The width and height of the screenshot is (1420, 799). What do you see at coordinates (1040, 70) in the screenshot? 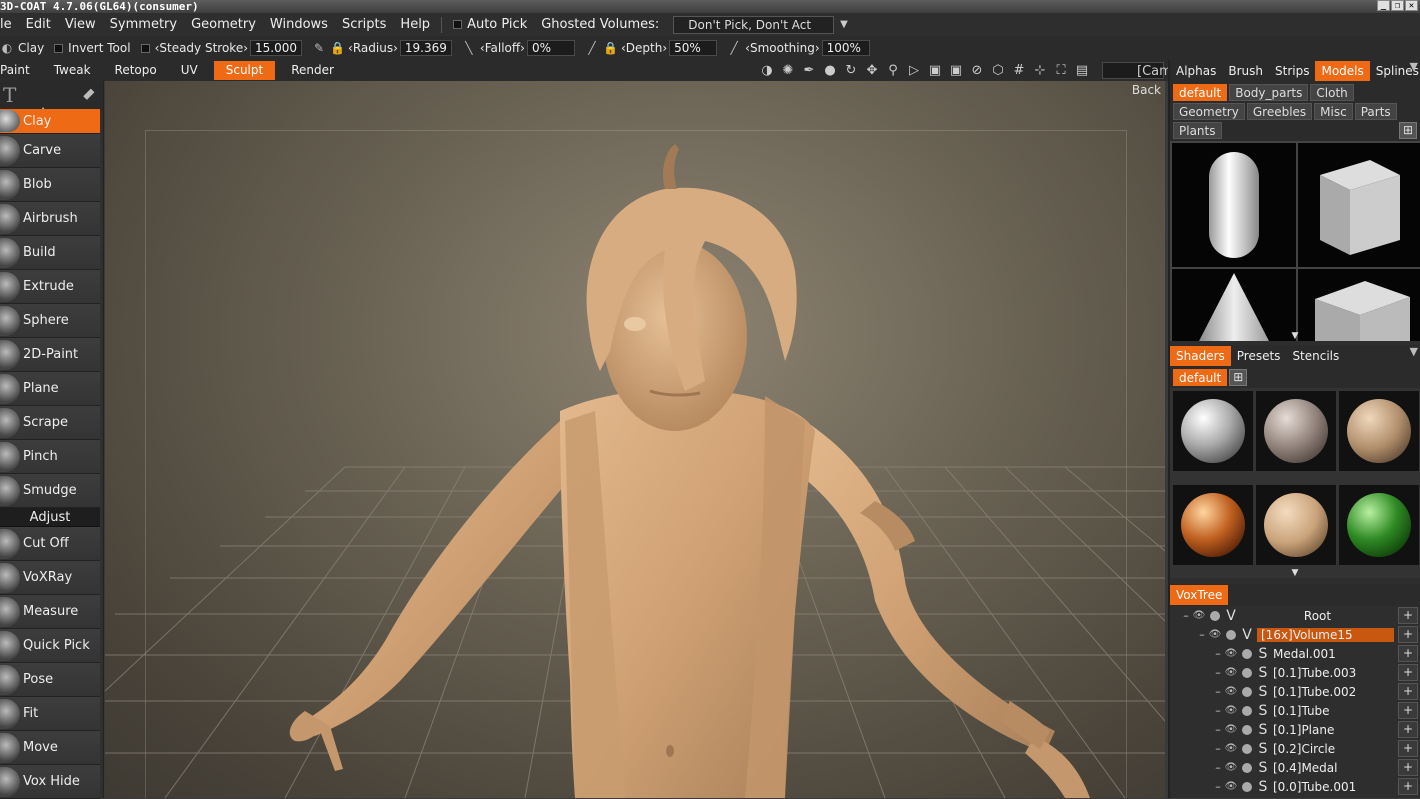
I see `gizmo-icon: ⊹` at bounding box center [1040, 70].